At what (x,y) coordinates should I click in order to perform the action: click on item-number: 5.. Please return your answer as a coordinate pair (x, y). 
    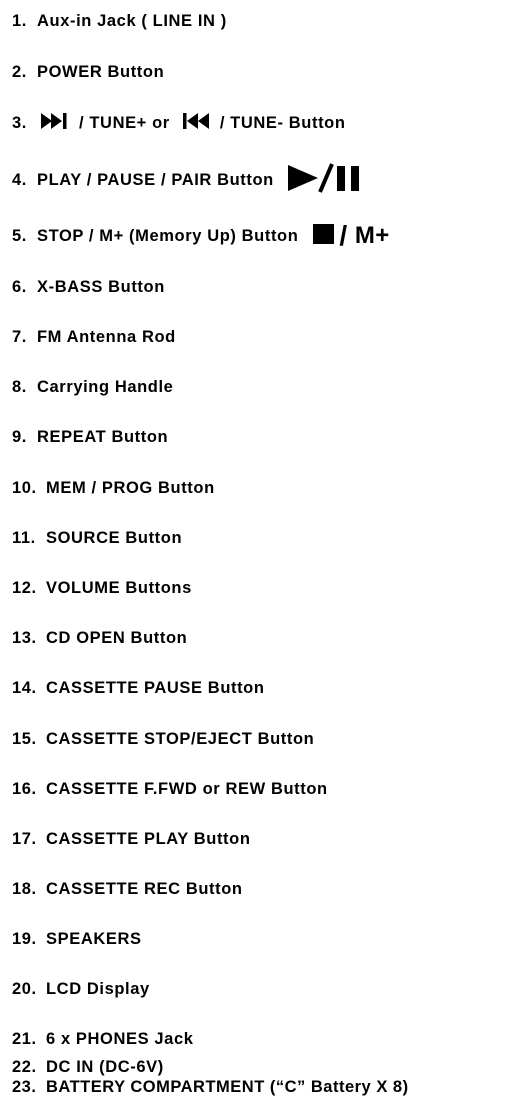
    Looking at the image, I should click on (19, 235).